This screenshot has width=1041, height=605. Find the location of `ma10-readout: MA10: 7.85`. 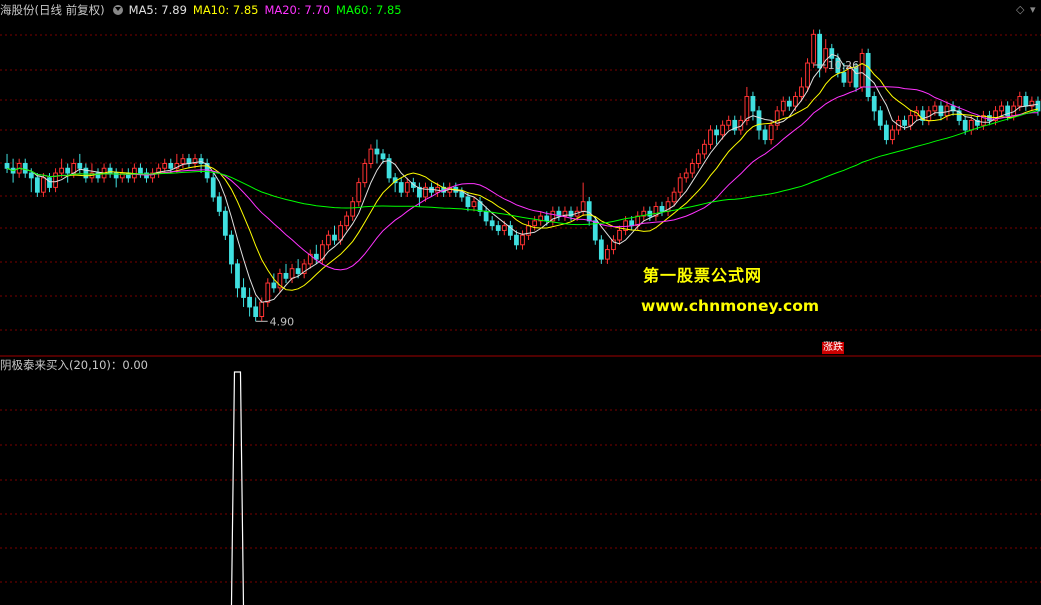

ma10-readout: MA10: 7.85 is located at coordinates (225, 10).